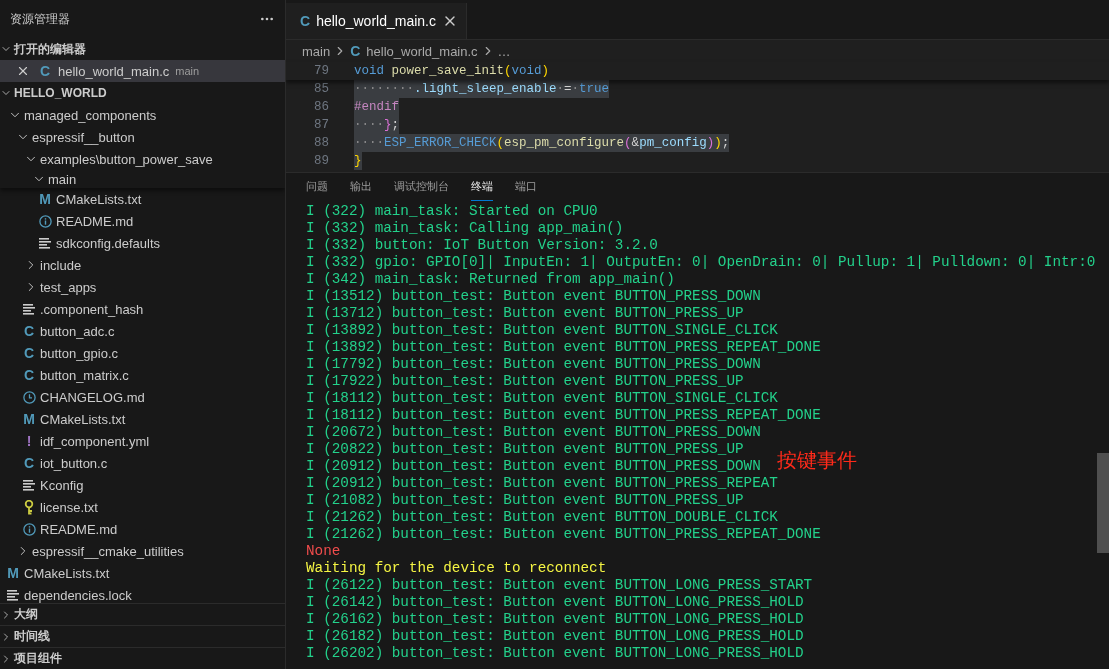 This screenshot has width=1109, height=669. What do you see at coordinates (142, 179) in the screenshot?
I see `folder-item: main` at bounding box center [142, 179].